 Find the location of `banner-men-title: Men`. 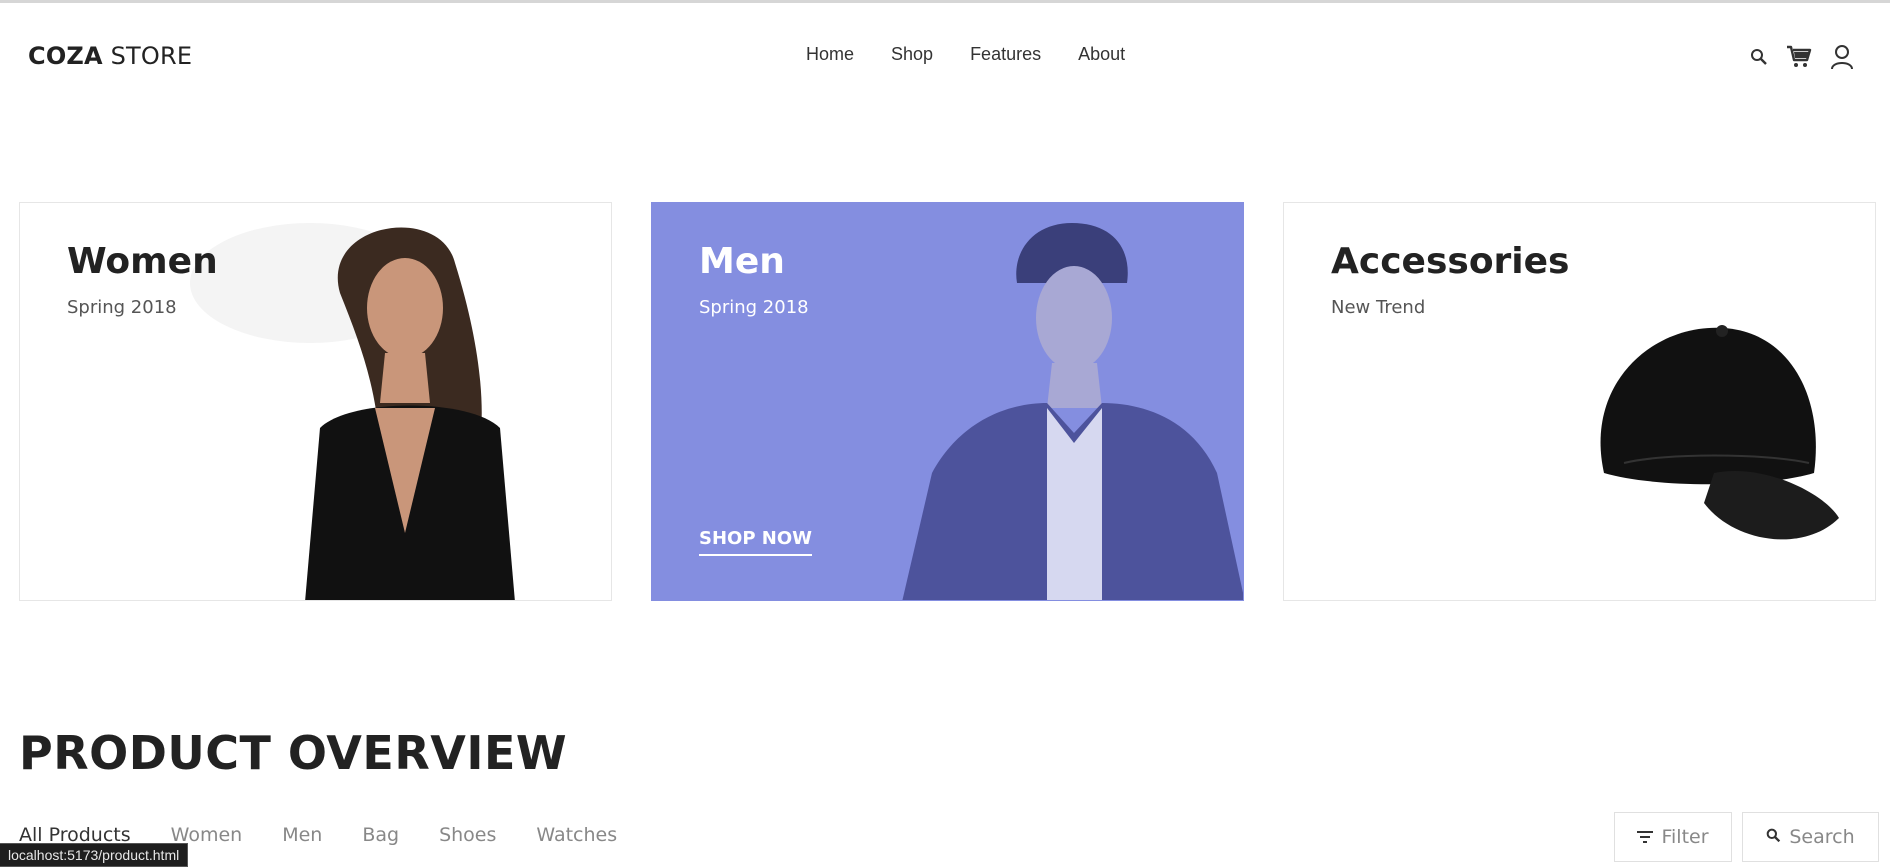

banner-men-title: Men is located at coordinates (742, 261).